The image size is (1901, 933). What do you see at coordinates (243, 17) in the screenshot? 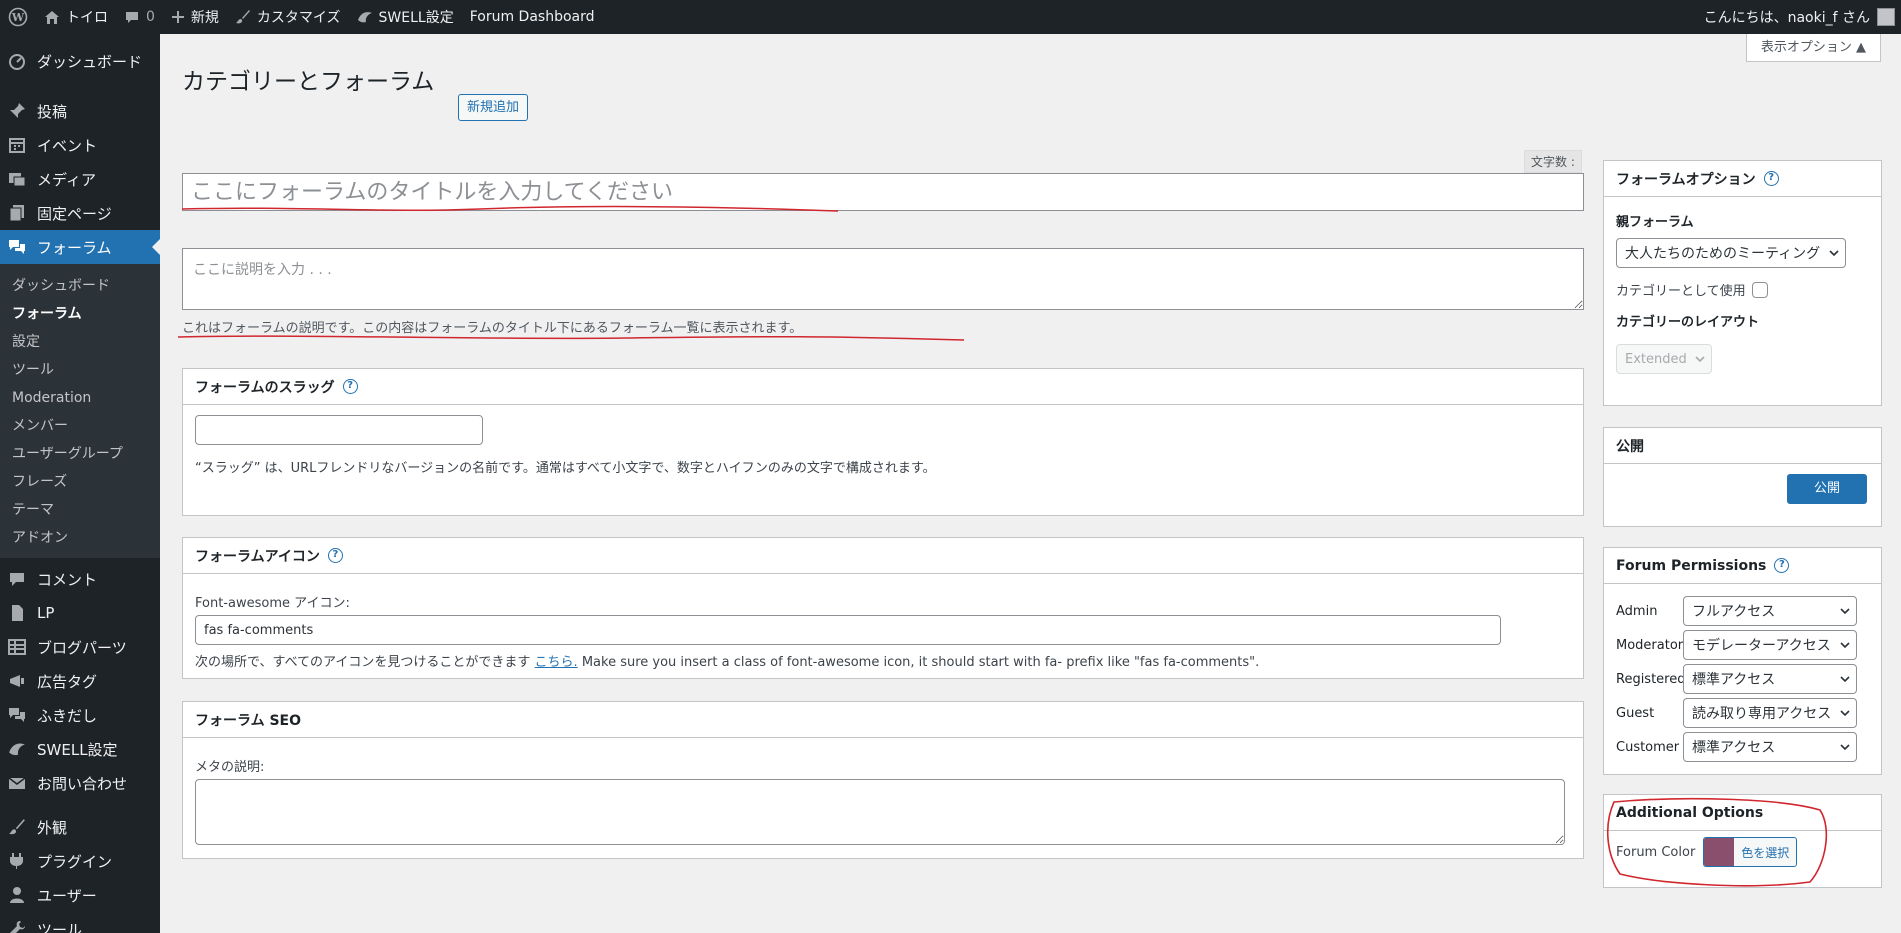
I see `brush-icon` at bounding box center [243, 17].